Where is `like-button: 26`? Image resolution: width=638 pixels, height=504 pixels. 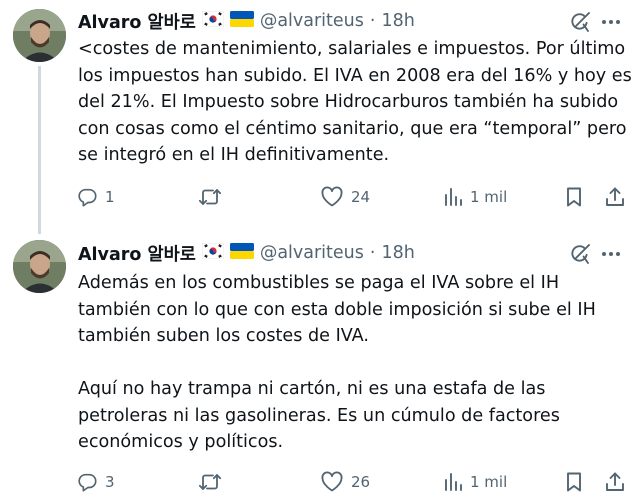 like-button: 26 is located at coordinates (345, 482).